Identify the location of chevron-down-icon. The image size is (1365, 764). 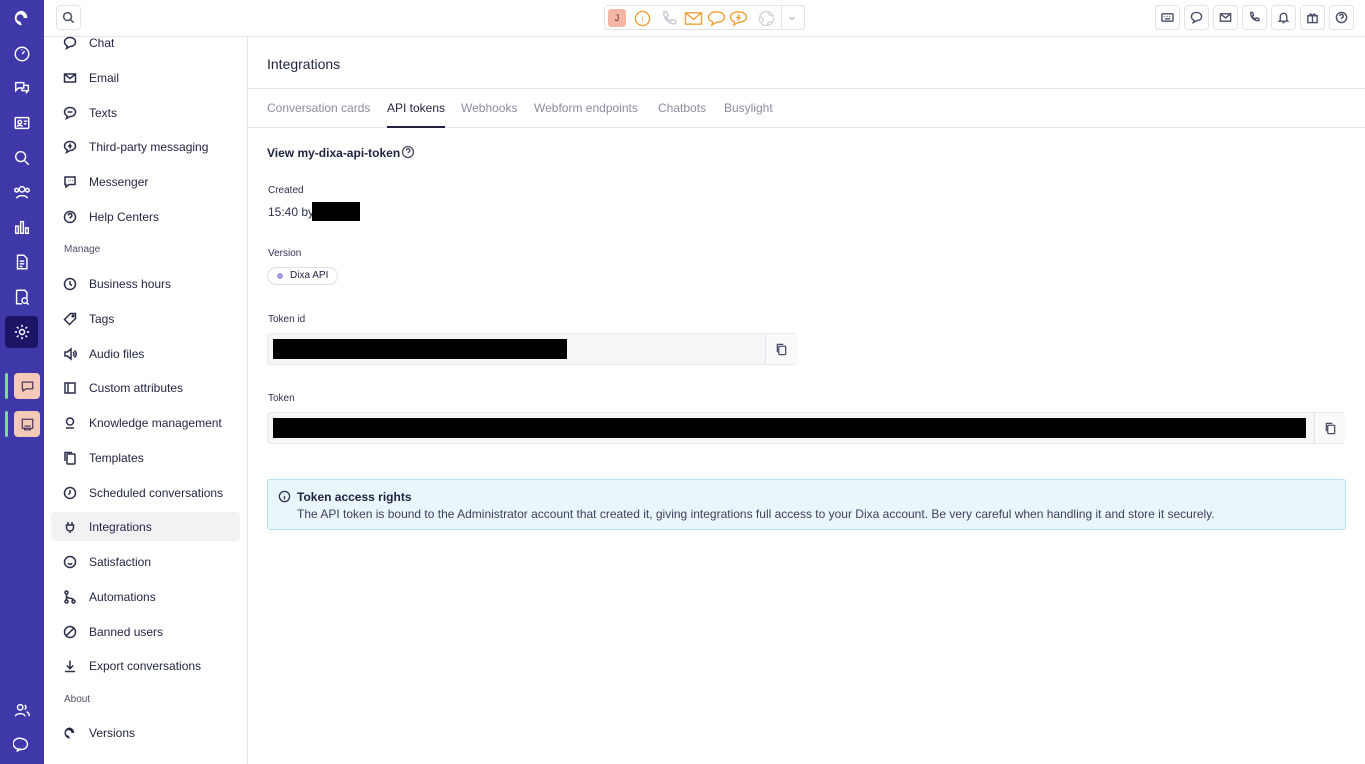
(791, 17).